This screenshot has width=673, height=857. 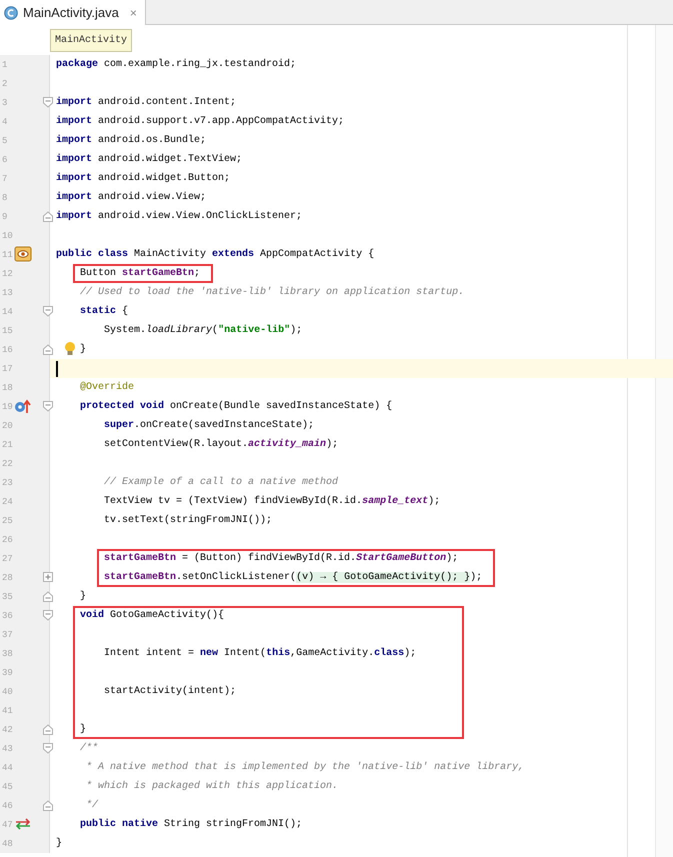 I want to click on code-line: startActivity(intent);, so click(x=170, y=691).